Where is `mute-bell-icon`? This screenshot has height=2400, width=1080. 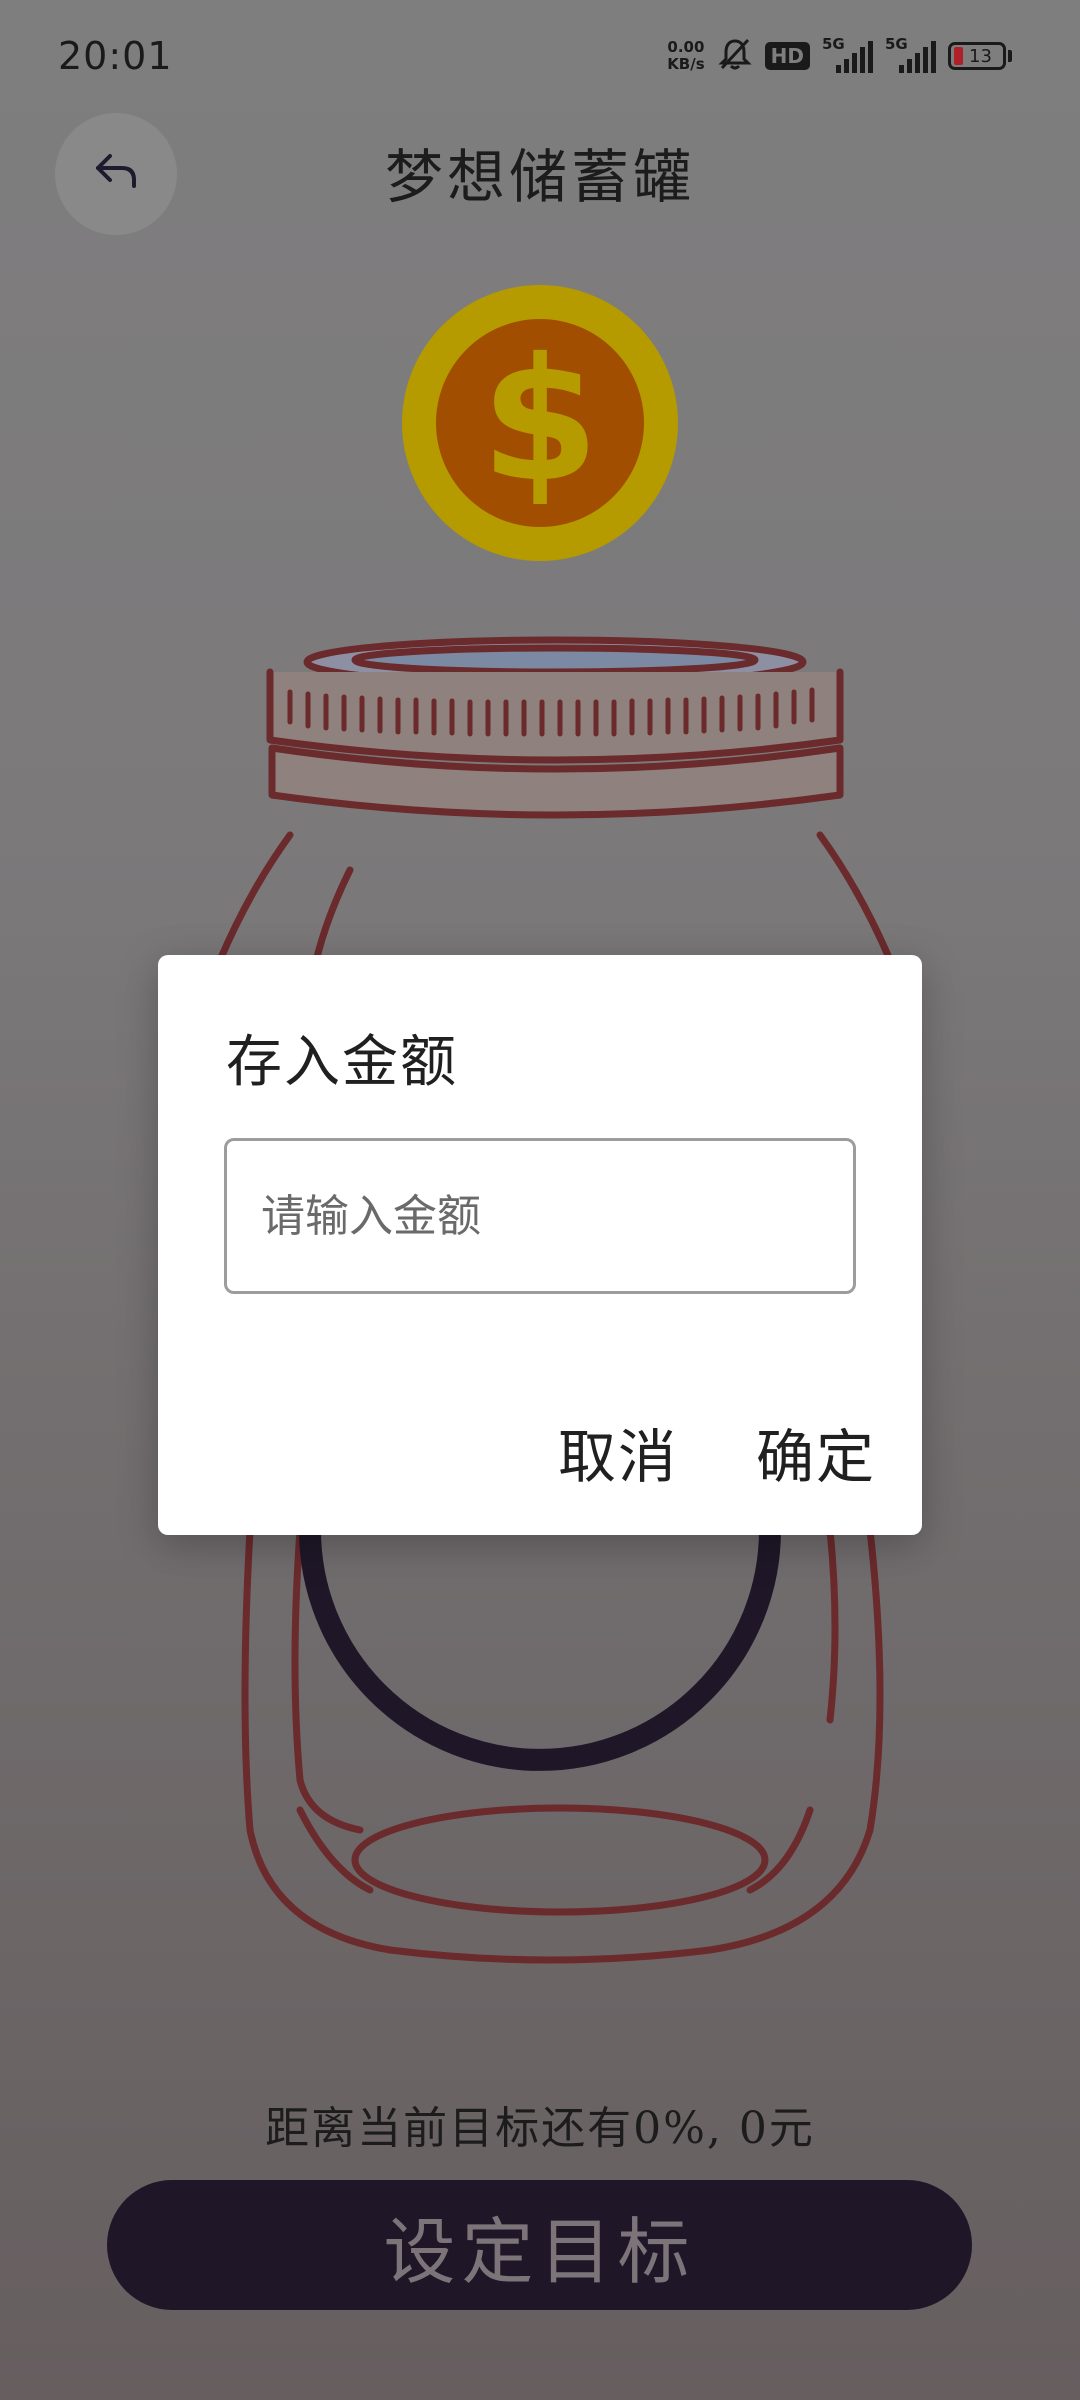 mute-bell-icon is located at coordinates (735, 56).